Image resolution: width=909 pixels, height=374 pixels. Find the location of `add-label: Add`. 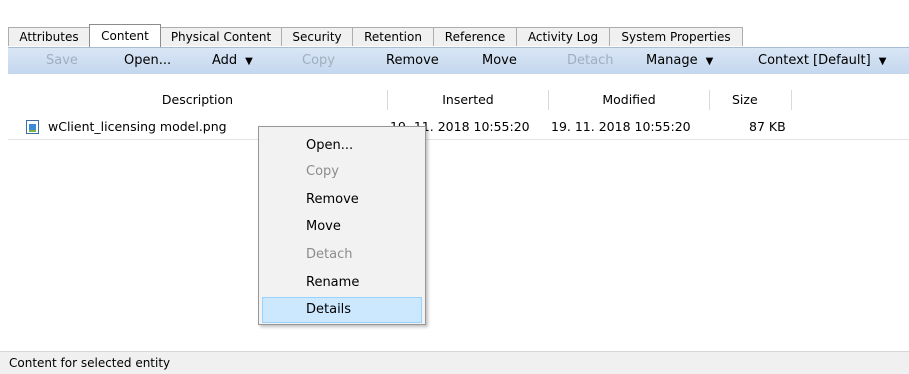

add-label: Add is located at coordinates (225, 60).